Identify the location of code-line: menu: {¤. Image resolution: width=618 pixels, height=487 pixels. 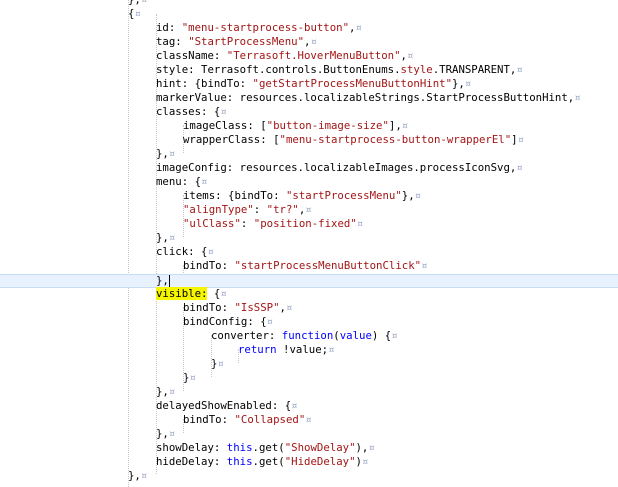
(309, 182).